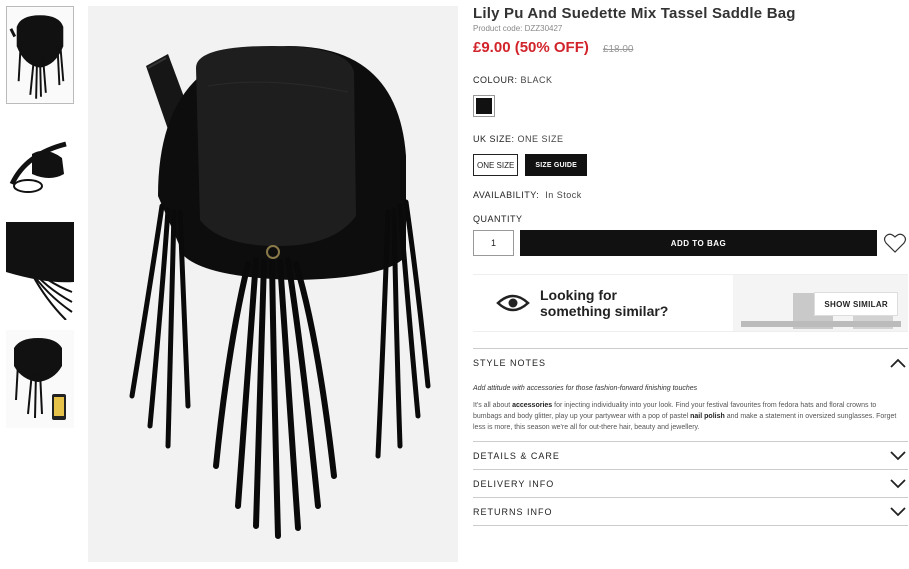 The height and width of the screenshot is (569, 909). What do you see at coordinates (707, 416) in the screenshot?
I see `nail-polish-link: nail polish` at bounding box center [707, 416].